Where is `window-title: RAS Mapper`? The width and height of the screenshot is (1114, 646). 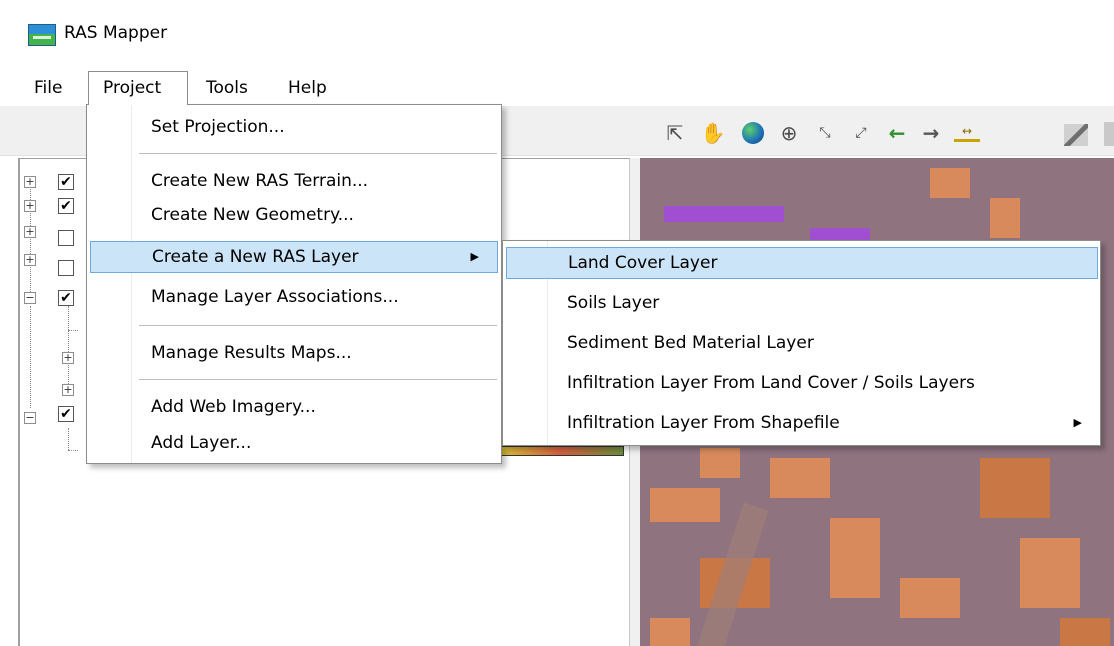 window-title: RAS Mapper is located at coordinates (116, 33).